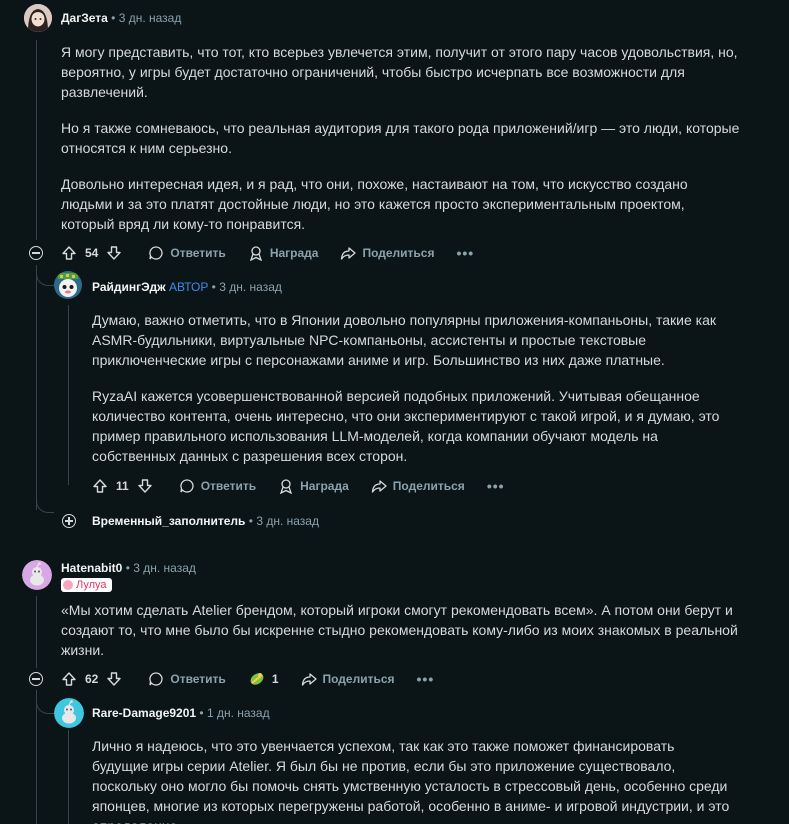 This screenshot has width=789, height=824. I want to click on vote-count: 54, so click(92, 253).